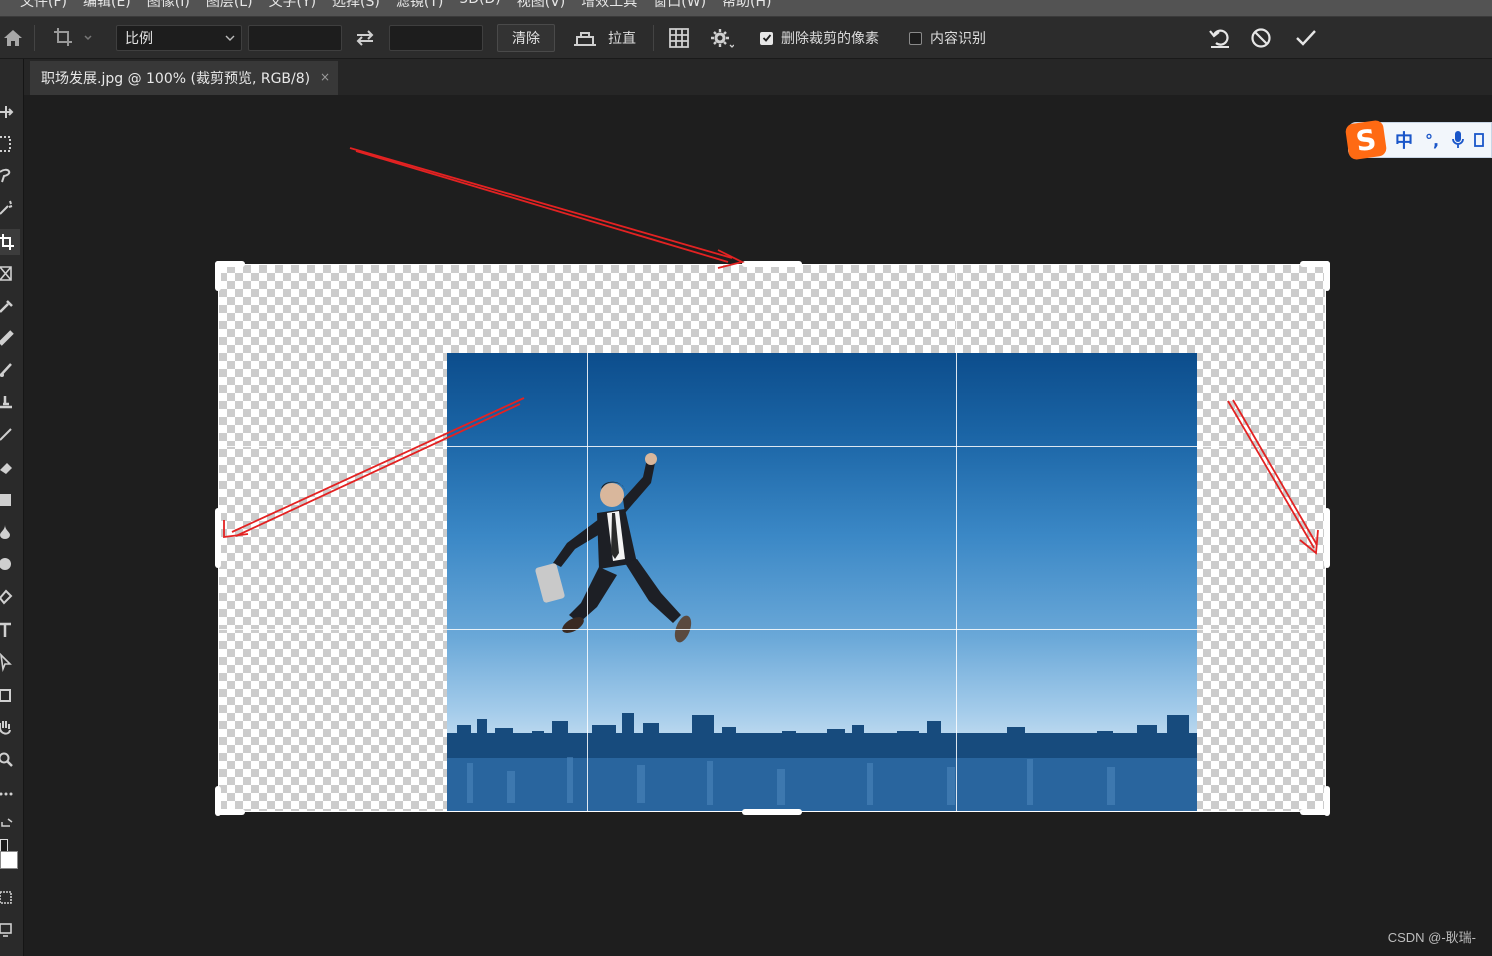 This screenshot has height=956, width=1492. I want to click on document-tab-title: 职场发展.jpg @ 100% (裁剪预览, RGB/8), so click(176, 79).